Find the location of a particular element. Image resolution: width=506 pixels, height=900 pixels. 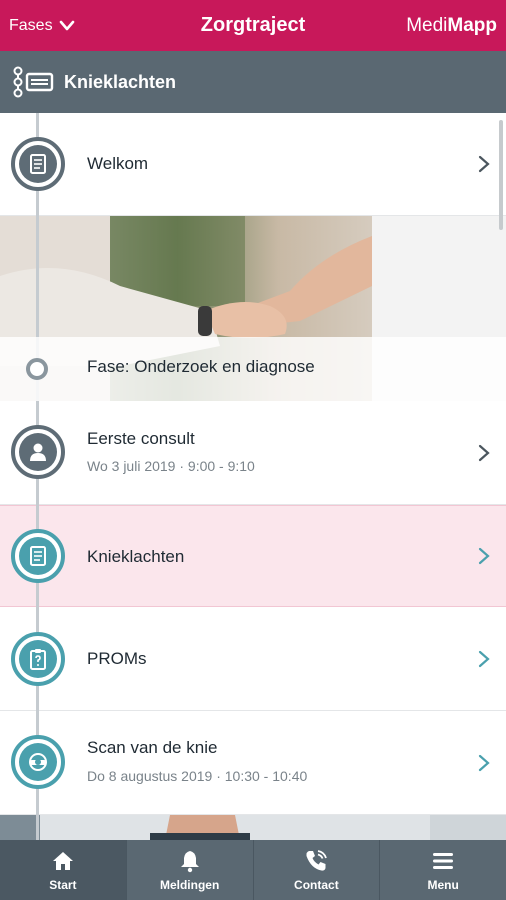

brand-prefix: Medi is located at coordinates (427, 25).